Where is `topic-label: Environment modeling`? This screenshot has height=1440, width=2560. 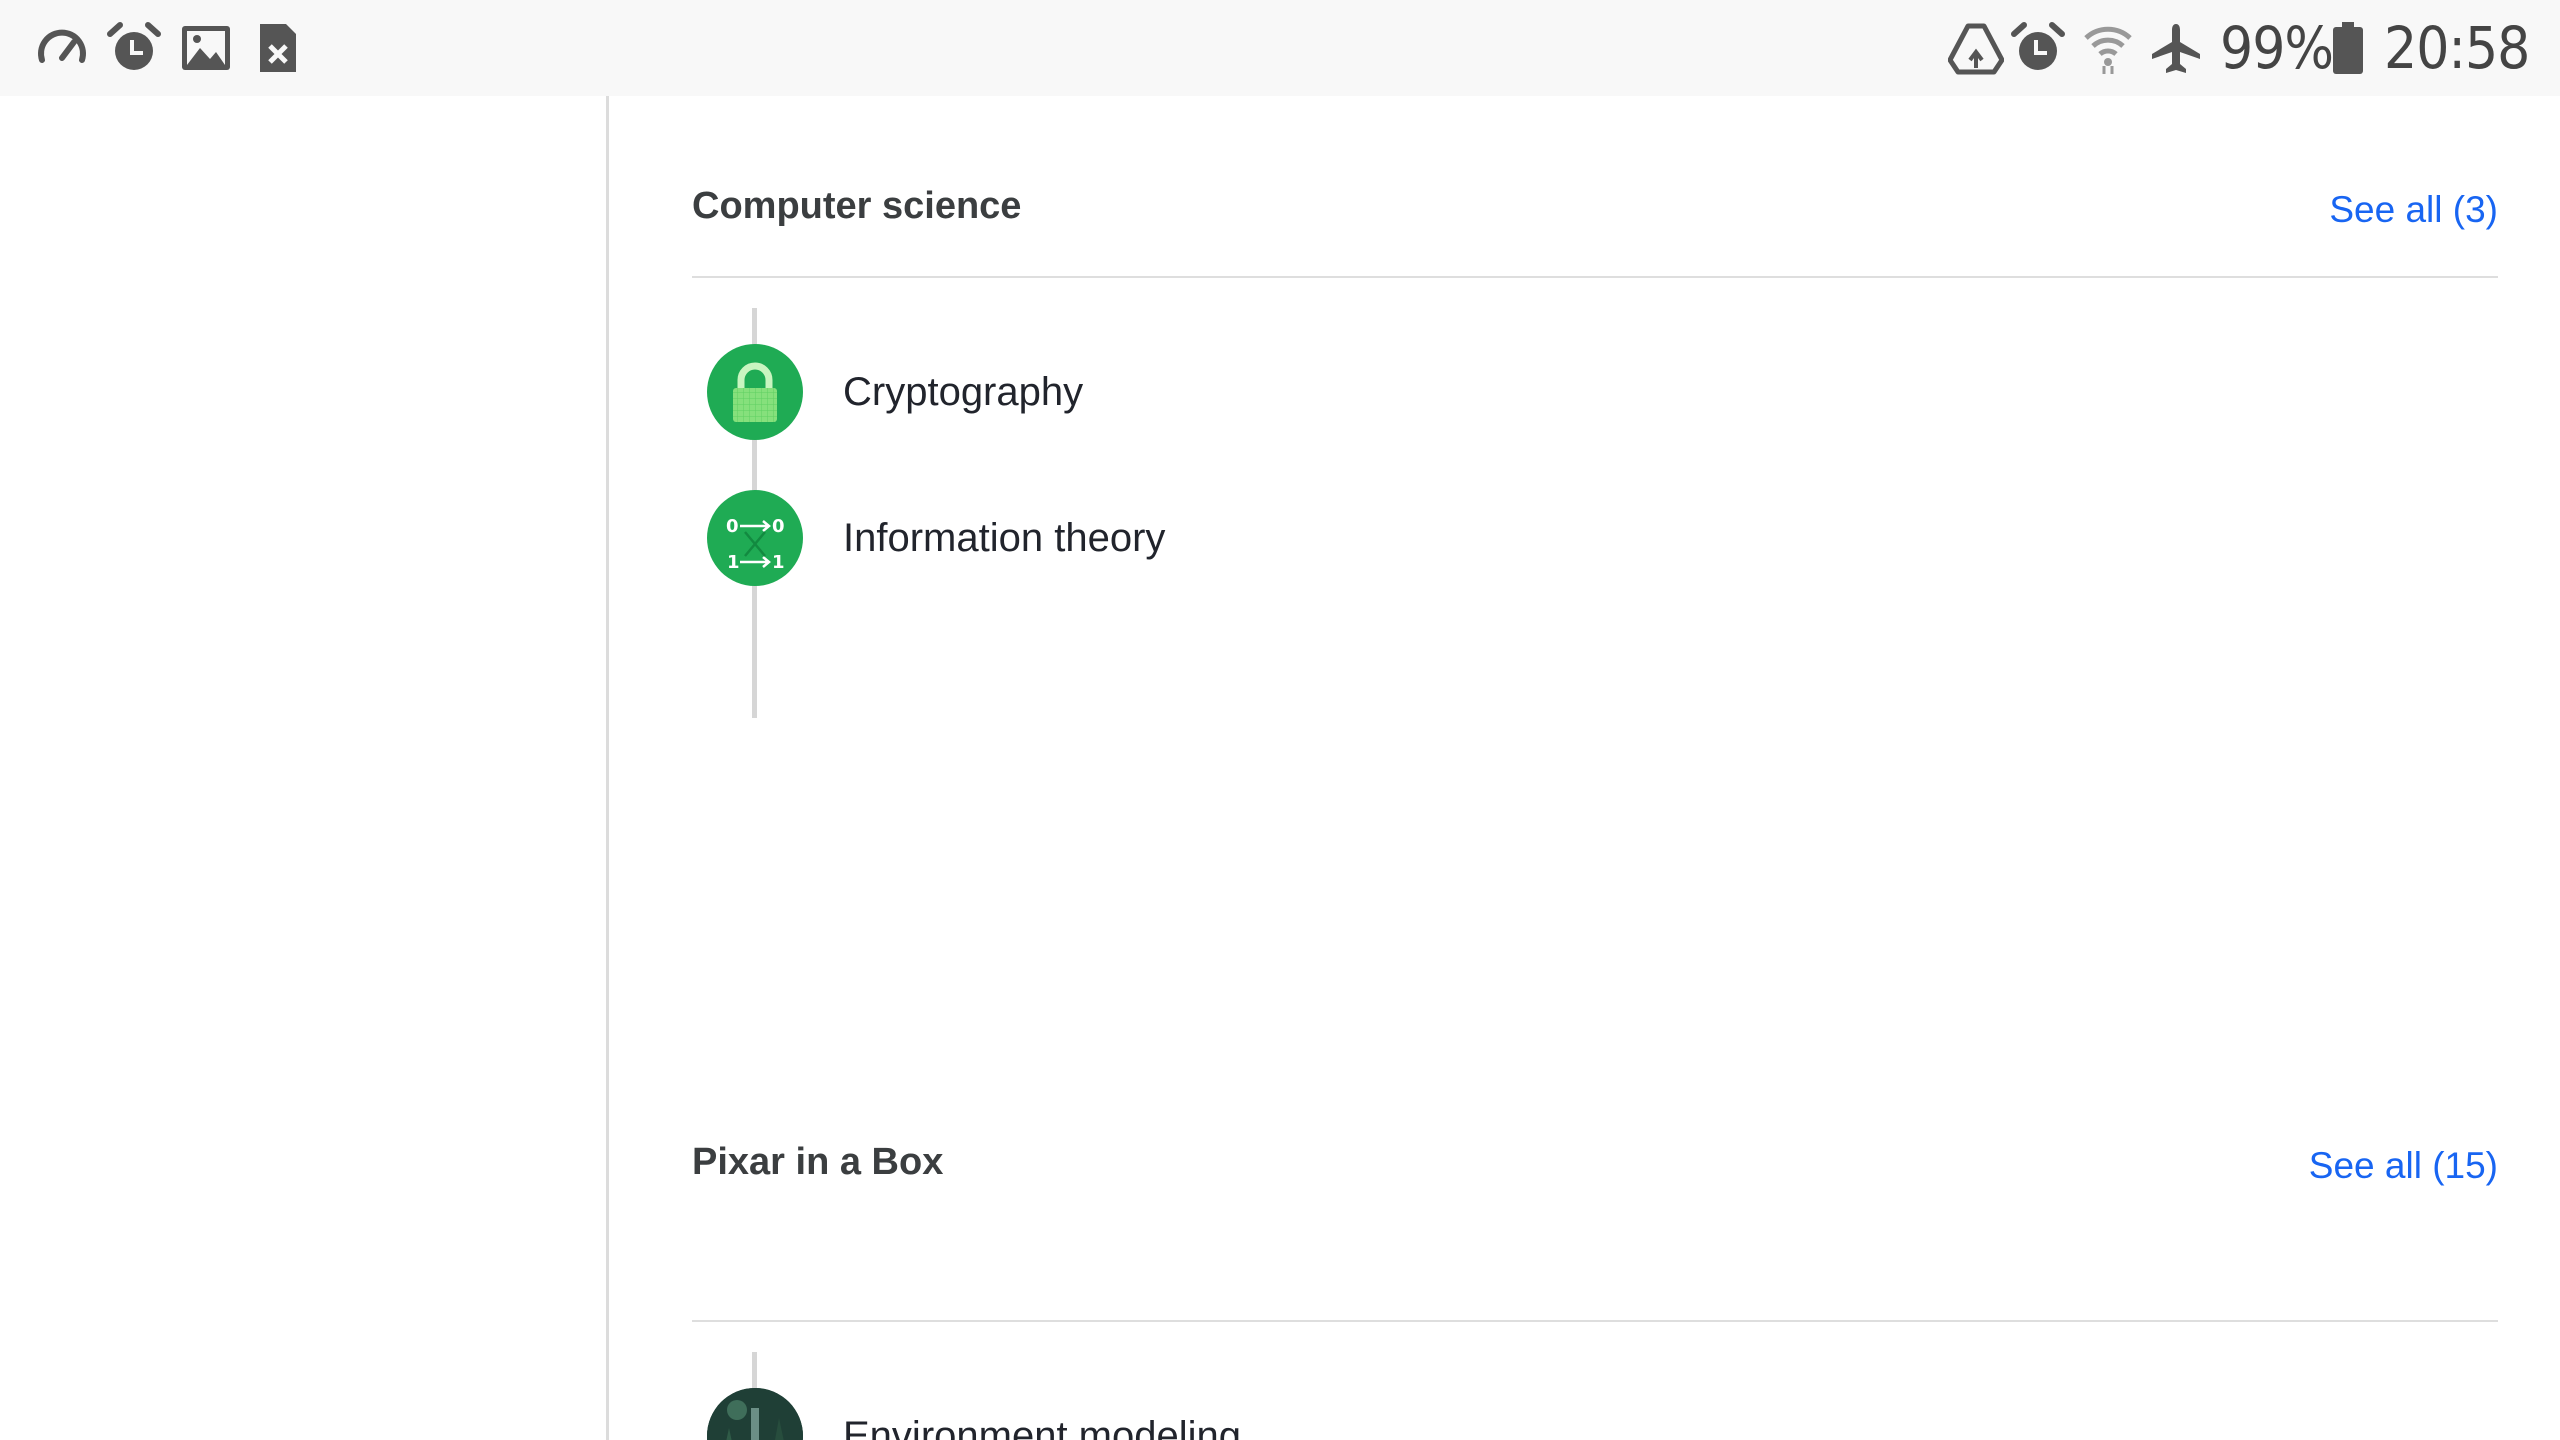
topic-label: Environment modeling is located at coordinates (1042, 1427).